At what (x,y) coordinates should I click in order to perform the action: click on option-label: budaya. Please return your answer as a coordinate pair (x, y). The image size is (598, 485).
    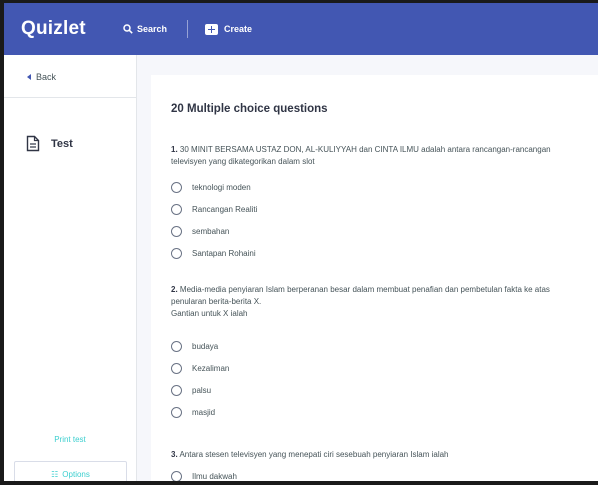
    Looking at the image, I should click on (205, 346).